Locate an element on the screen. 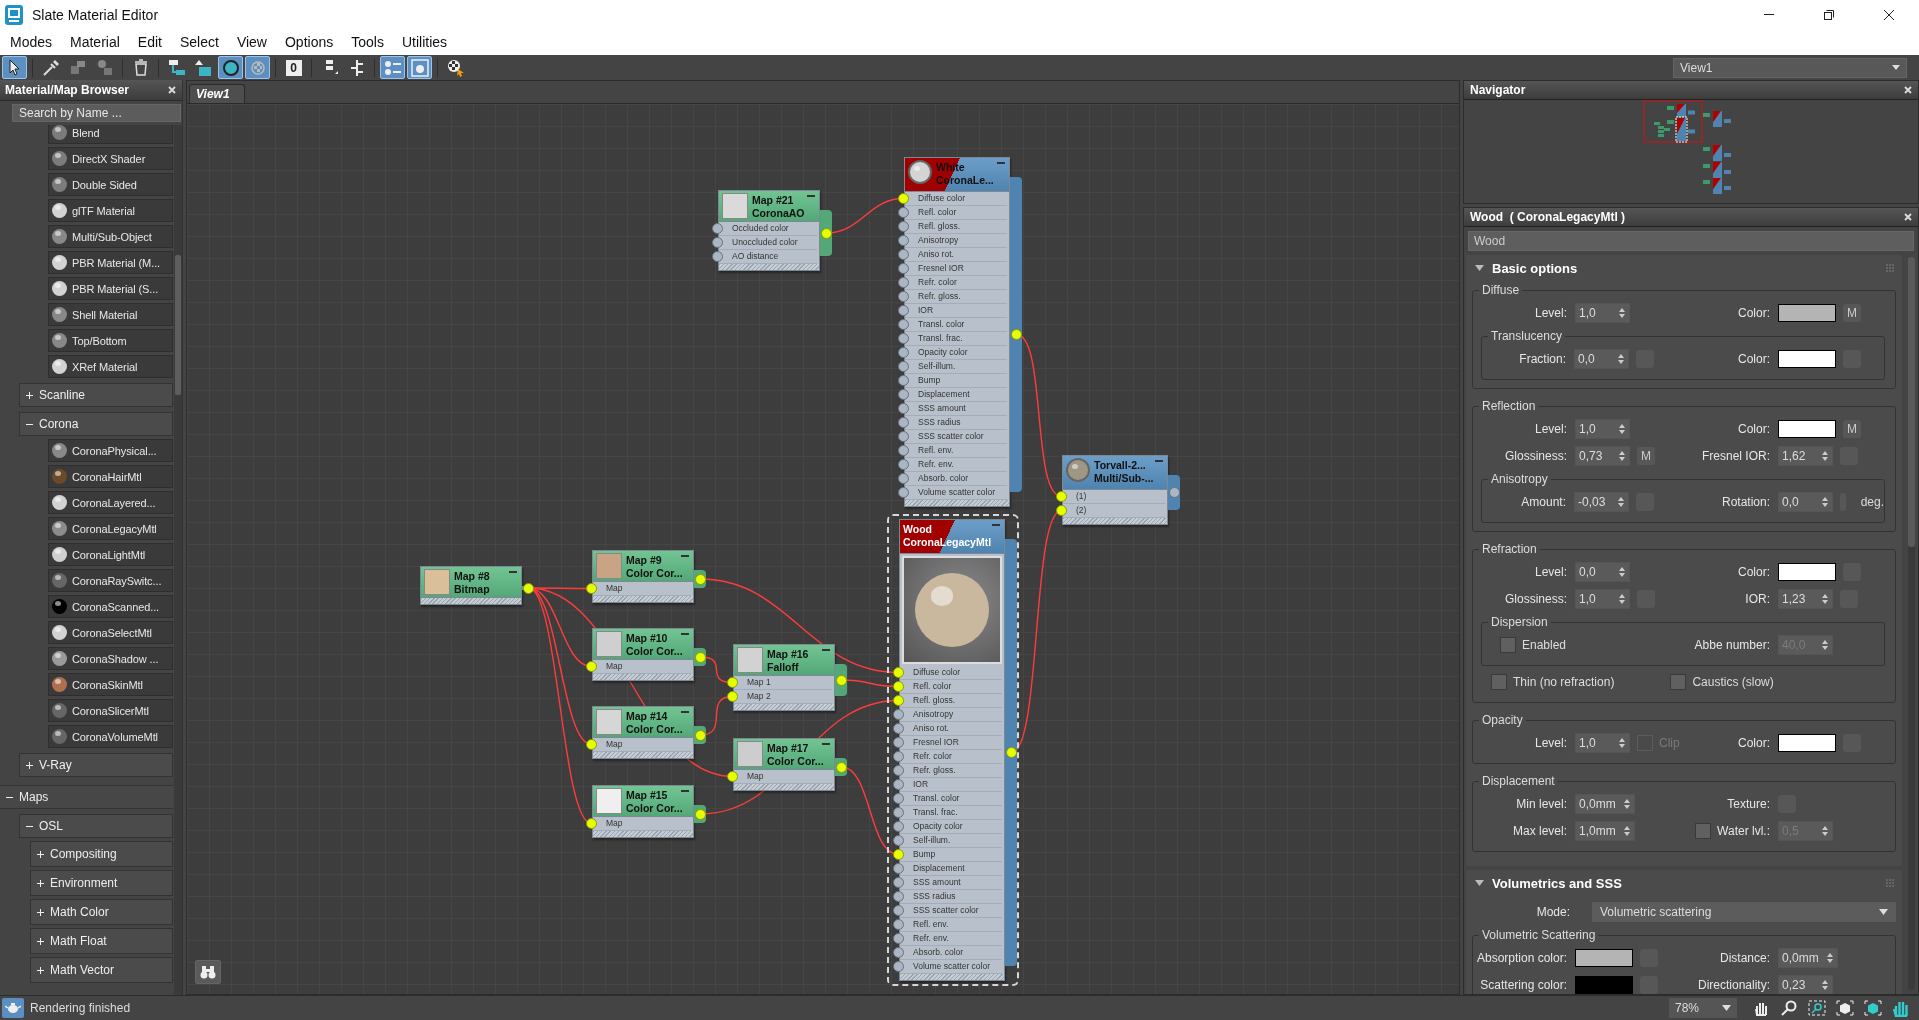 Image resolution: width=1919 pixels, height=1020 pixels. browser-item: CoronaLegacyMtl is located at coordinates (110, 528).